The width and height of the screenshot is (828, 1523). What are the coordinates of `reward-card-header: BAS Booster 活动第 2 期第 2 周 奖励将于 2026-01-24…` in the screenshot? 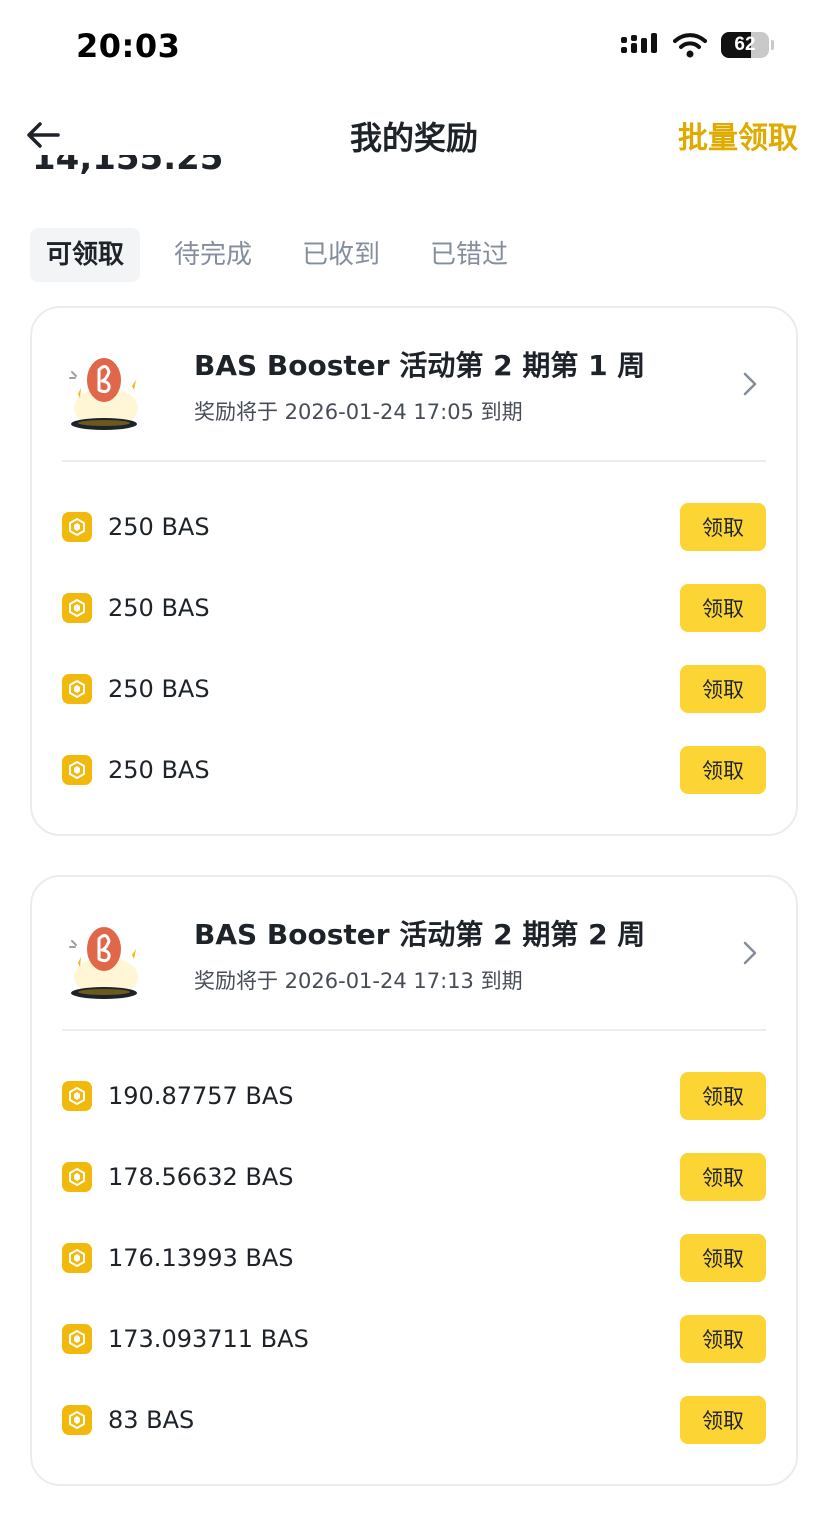 It's located at (414, 953).